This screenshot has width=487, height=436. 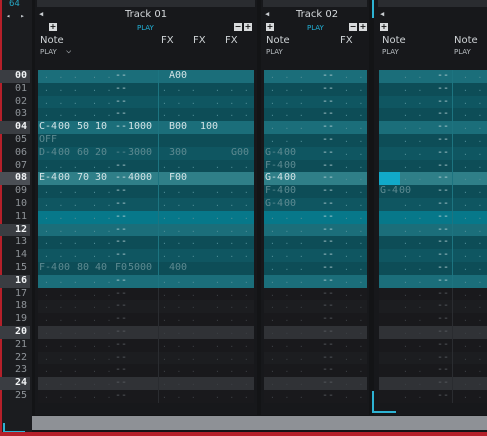 I want to click on row-number: 13, so click(x=15, y=242).